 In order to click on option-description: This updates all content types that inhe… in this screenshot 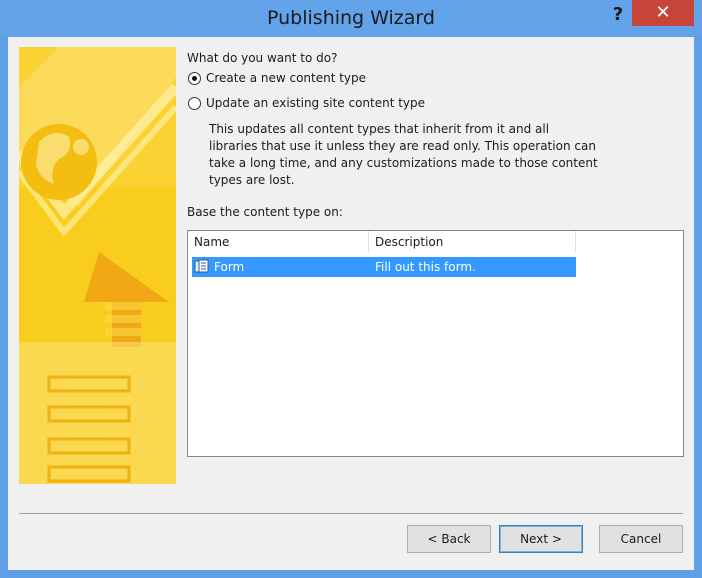, I will do `click(403, 154)`.